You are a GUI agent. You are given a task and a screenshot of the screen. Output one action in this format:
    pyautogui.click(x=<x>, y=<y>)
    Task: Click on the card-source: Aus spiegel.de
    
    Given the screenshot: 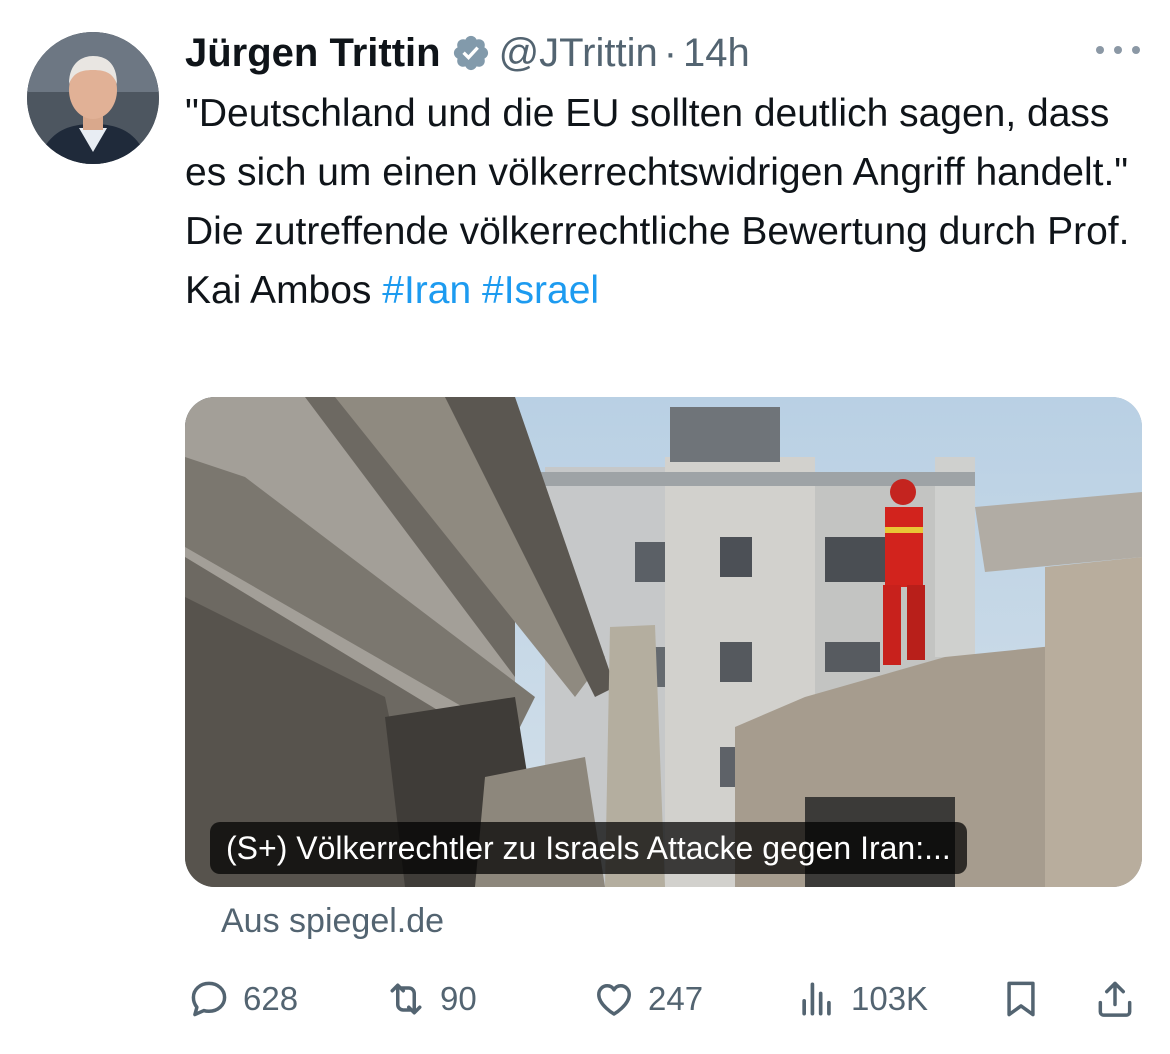 What is the action you would take?
    pyautogui.click(x=332, y=921)
    